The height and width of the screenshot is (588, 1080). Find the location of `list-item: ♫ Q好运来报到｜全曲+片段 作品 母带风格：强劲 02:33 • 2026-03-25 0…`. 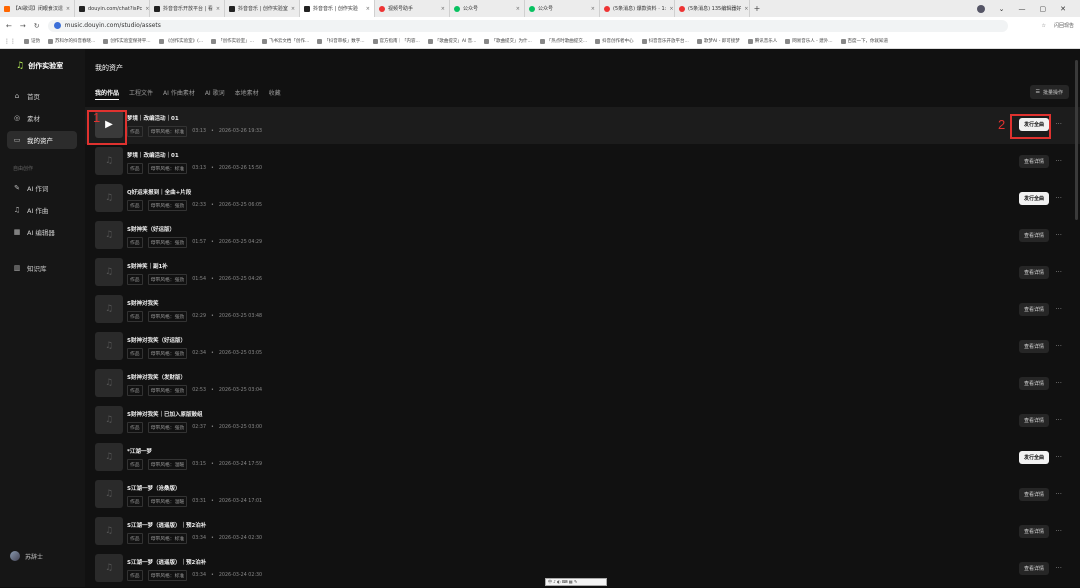

list-item: ♫ Q好运来报到｜全曲+片段 作品 母带风格：强劲 02:33 • 2026-03-25 0… is located at coordinates (582, 199).